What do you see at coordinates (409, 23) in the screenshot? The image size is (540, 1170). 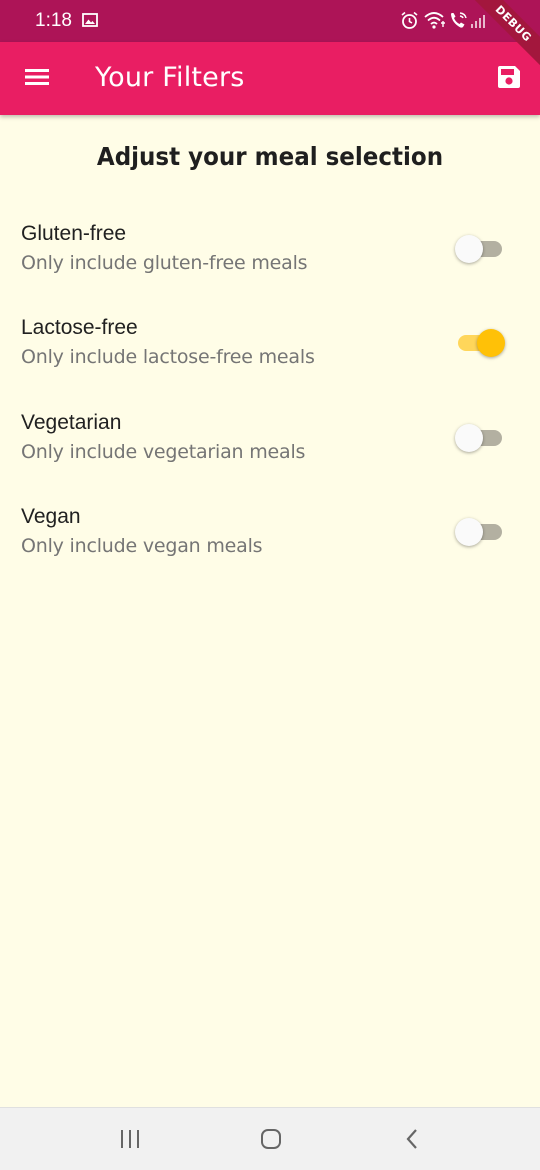 I see `alarm-icon` at bounding box center [409, 23].